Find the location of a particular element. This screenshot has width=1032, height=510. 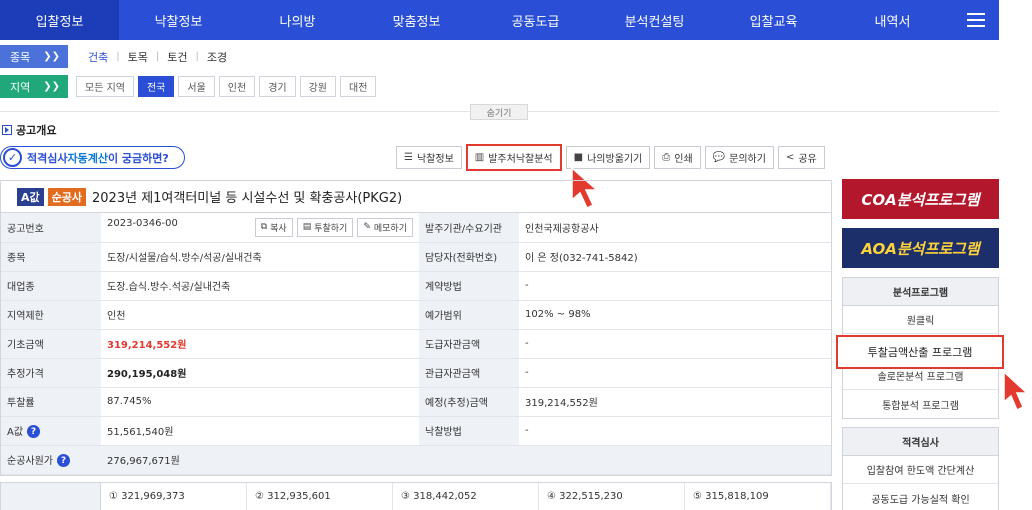

region-label-text: 지역 is located at coordinates (20, 87).